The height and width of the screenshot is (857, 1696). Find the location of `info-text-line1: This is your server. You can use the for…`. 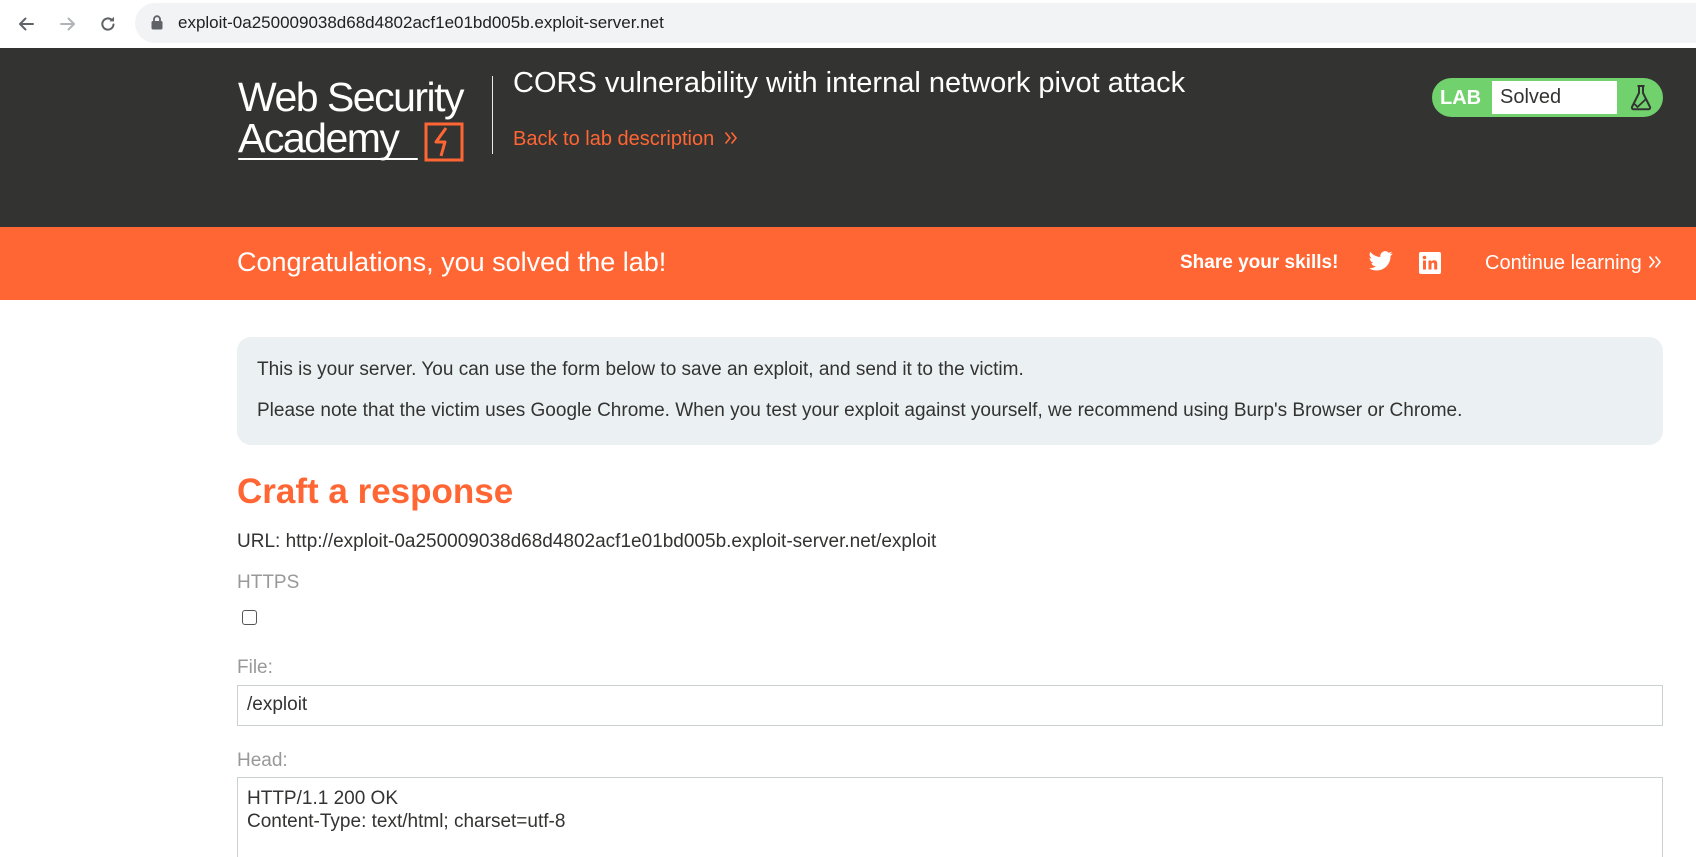

info-text-line1: This is your server. You can use the for… is located at coordinates (640, 369).